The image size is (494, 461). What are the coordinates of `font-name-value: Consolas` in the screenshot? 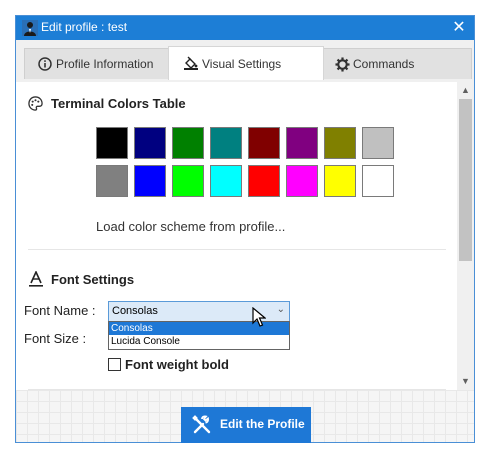 It's located at (135, 311).